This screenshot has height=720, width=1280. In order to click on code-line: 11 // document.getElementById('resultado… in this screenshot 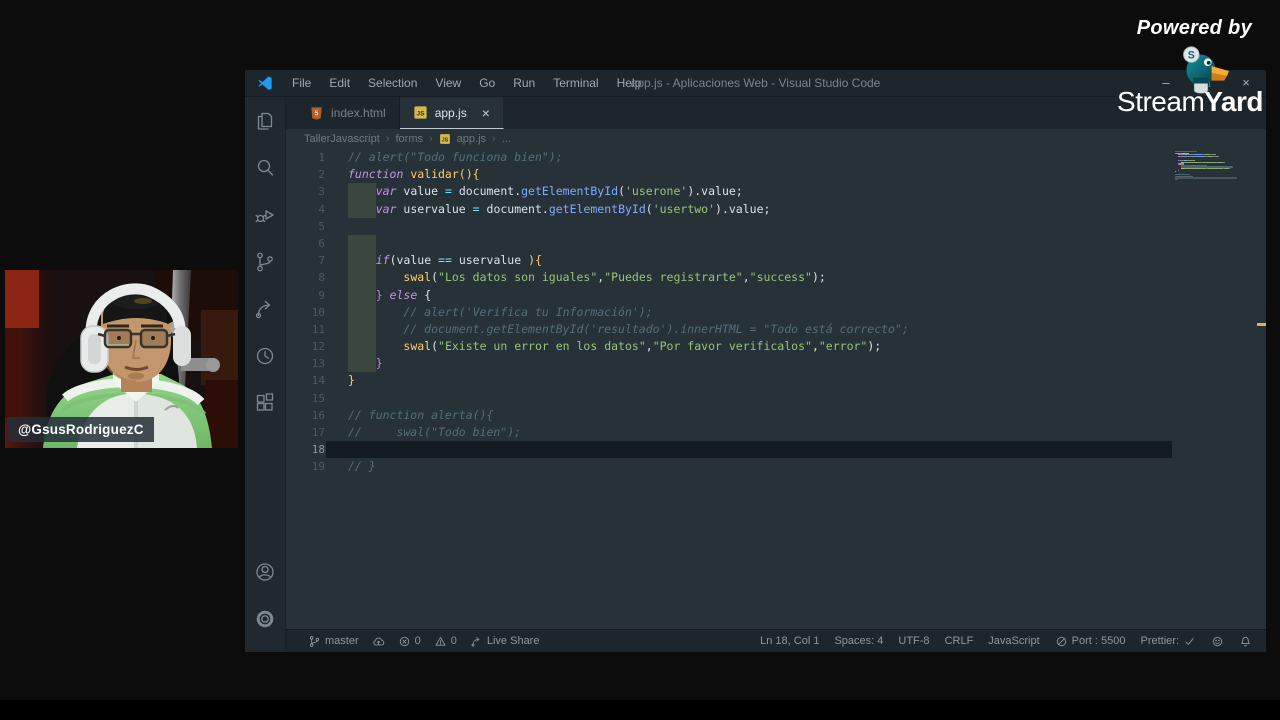, I will do `click(776, 329)`.